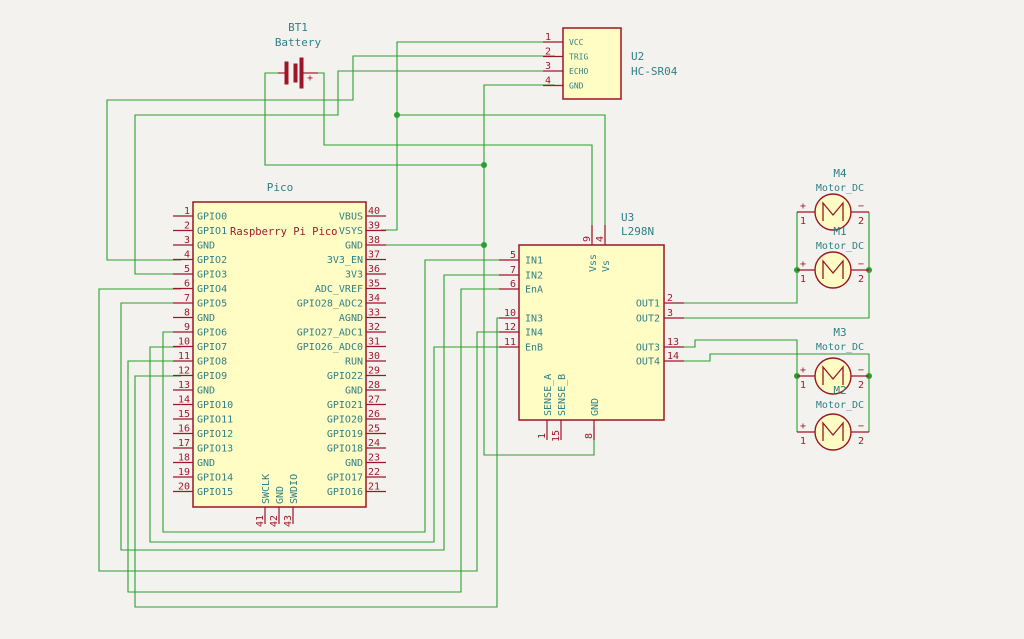 This screenshot has height=639, width=1024. What do you see at coordinates (215, 405) in the screenshot?
I see `pico-pin-name: GPIO10` at bounding box center [215, 405].